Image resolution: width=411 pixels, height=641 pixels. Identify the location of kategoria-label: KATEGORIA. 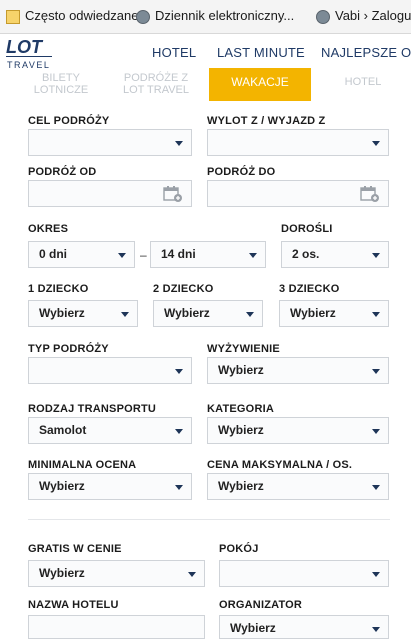
(240, 409).